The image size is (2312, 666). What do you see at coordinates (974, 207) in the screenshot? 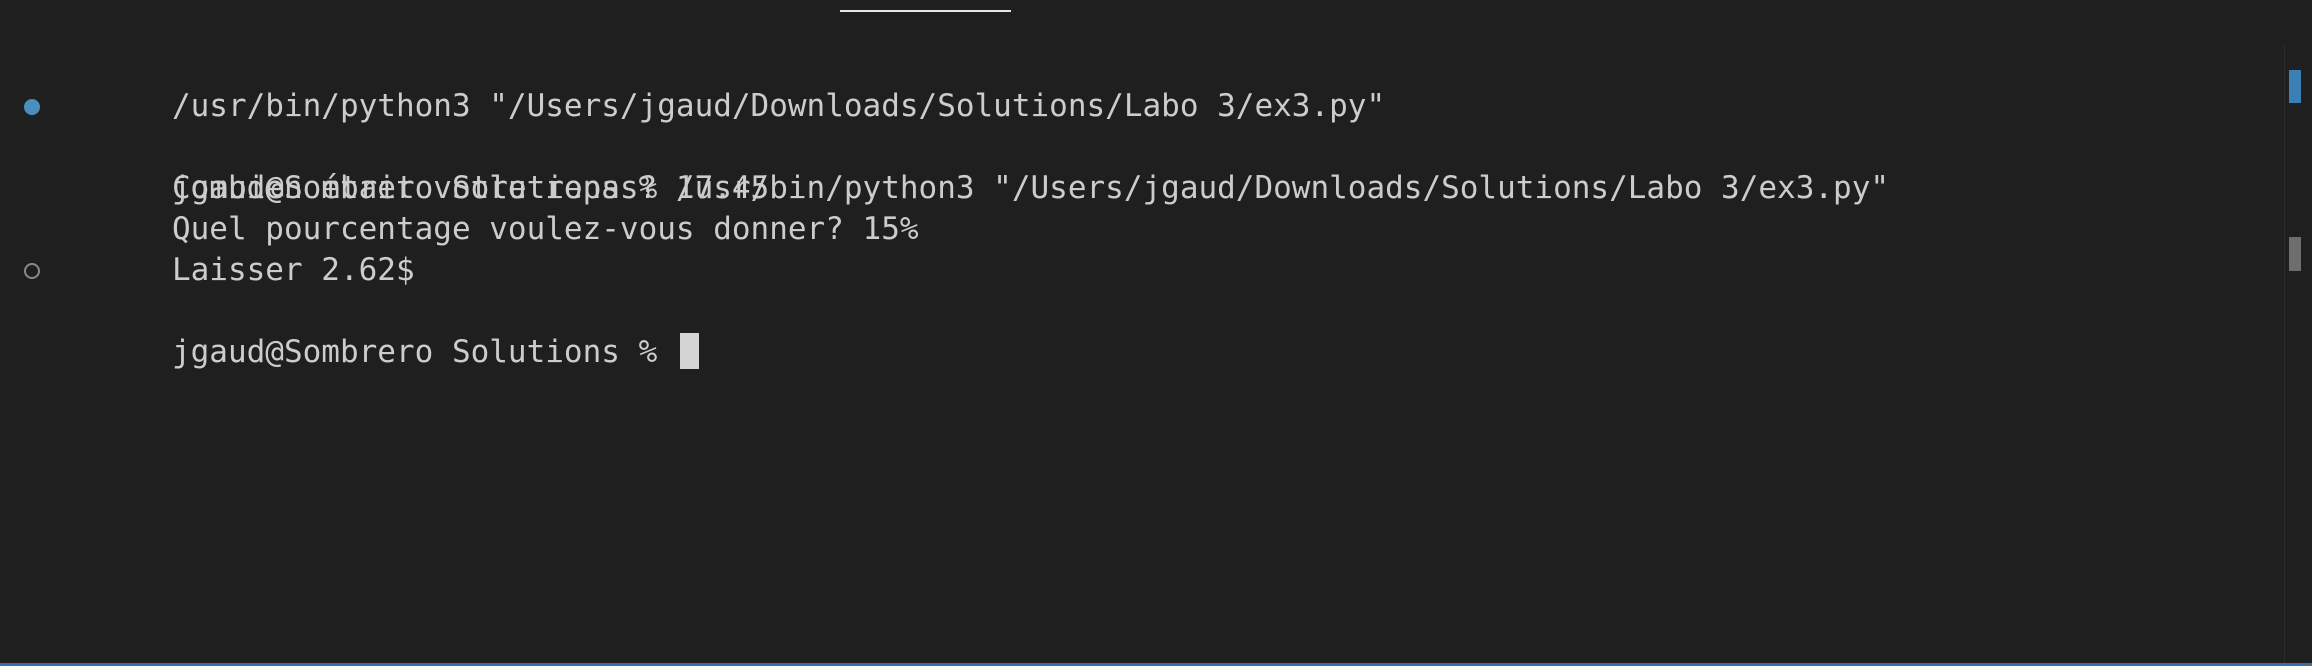
I see `terminal-line: Quel pourcentage voulez-vous donner? 15%` at bounding box center [974, 207].